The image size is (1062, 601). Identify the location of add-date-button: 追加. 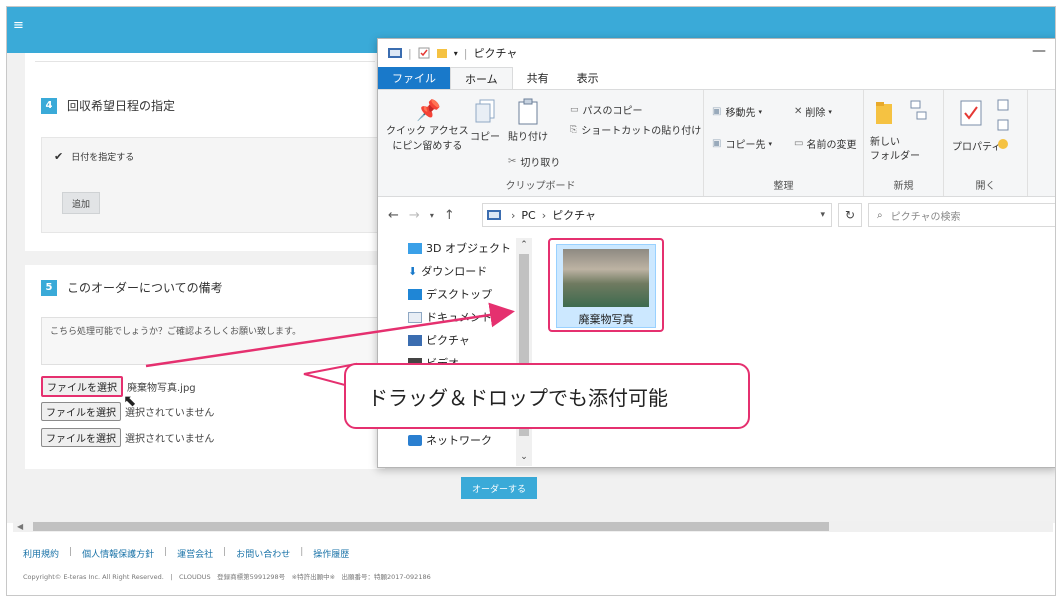
(81, 203).